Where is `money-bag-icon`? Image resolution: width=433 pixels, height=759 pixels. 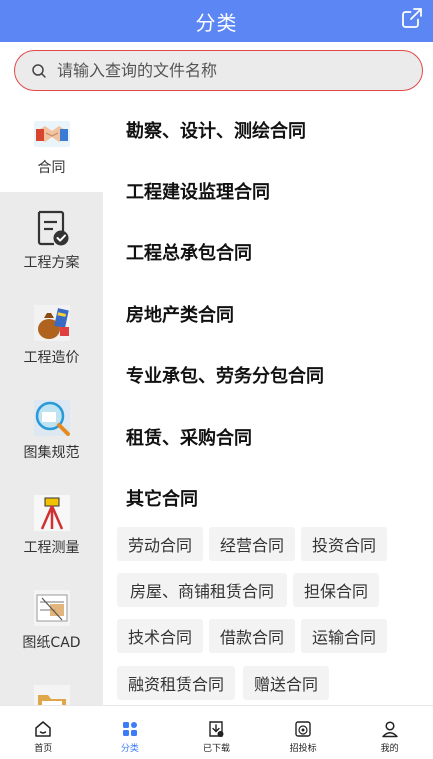 money-bag-icon is located at coordinates (51, 323).